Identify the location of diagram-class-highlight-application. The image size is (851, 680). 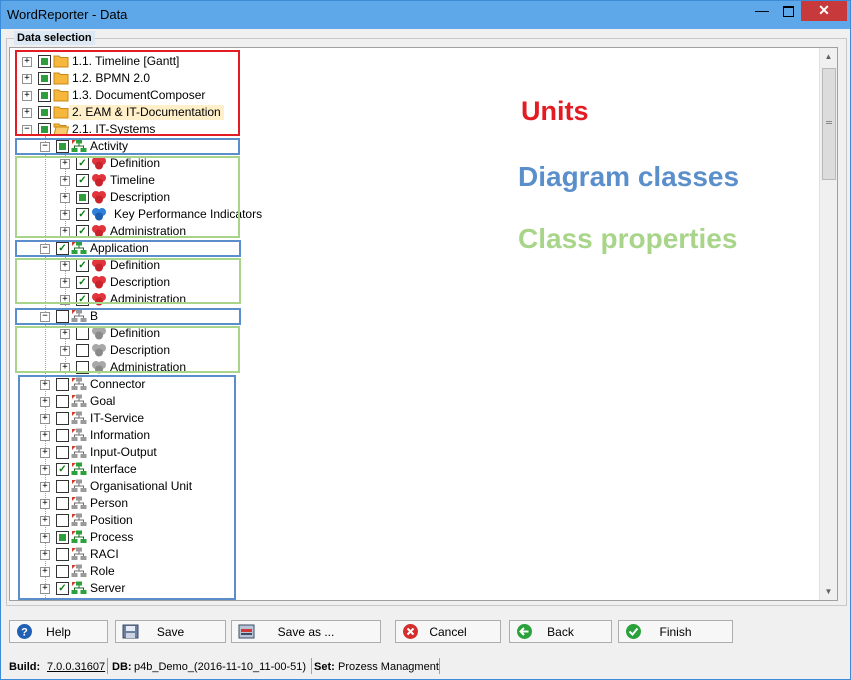
(128, 248).